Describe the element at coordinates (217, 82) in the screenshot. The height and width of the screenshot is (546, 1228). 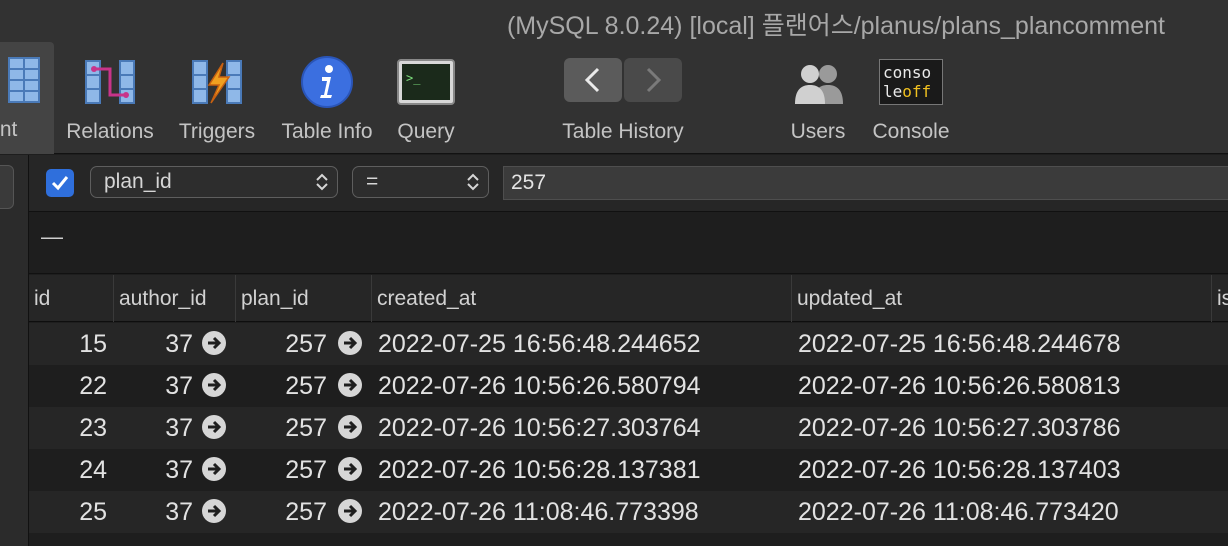
I see `triggers-icon` at that location.